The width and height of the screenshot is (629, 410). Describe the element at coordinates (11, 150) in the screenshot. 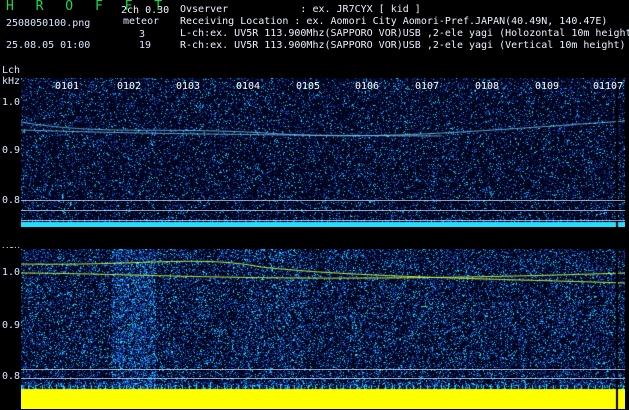

I see `lch-tick-2: 0.9` at that location.